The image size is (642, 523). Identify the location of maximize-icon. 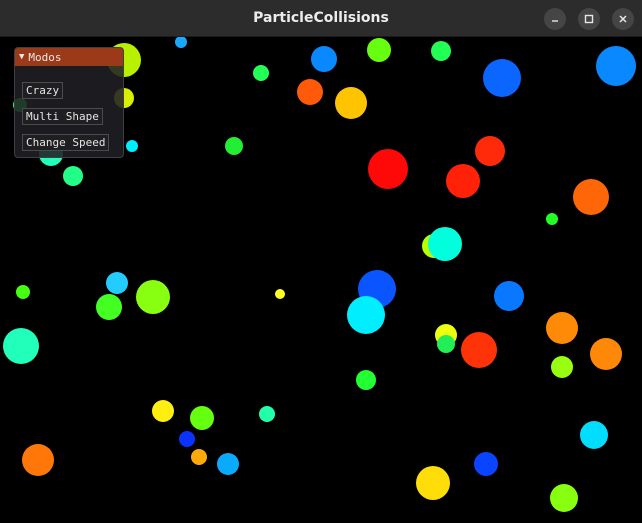
(589, 19).